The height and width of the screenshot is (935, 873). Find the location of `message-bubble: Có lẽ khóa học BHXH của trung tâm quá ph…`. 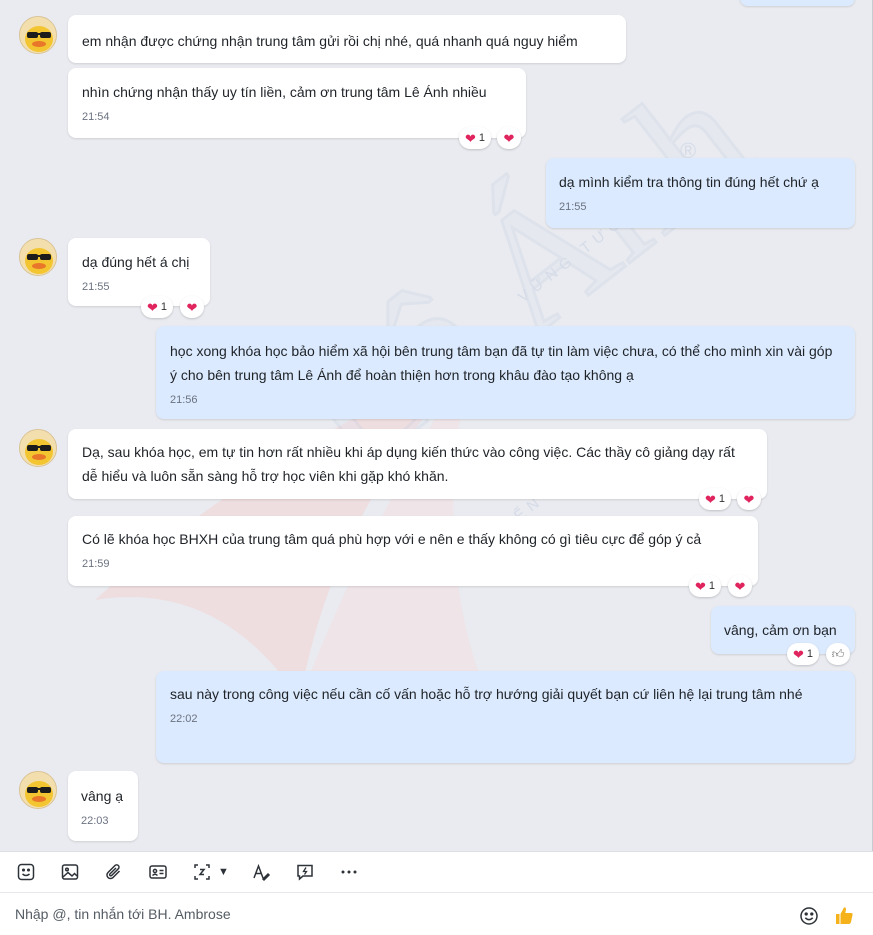

message-bubble: Có lẽ khóa học BHXH của trung tâm quá ph… is located at coordinates (413, 551).